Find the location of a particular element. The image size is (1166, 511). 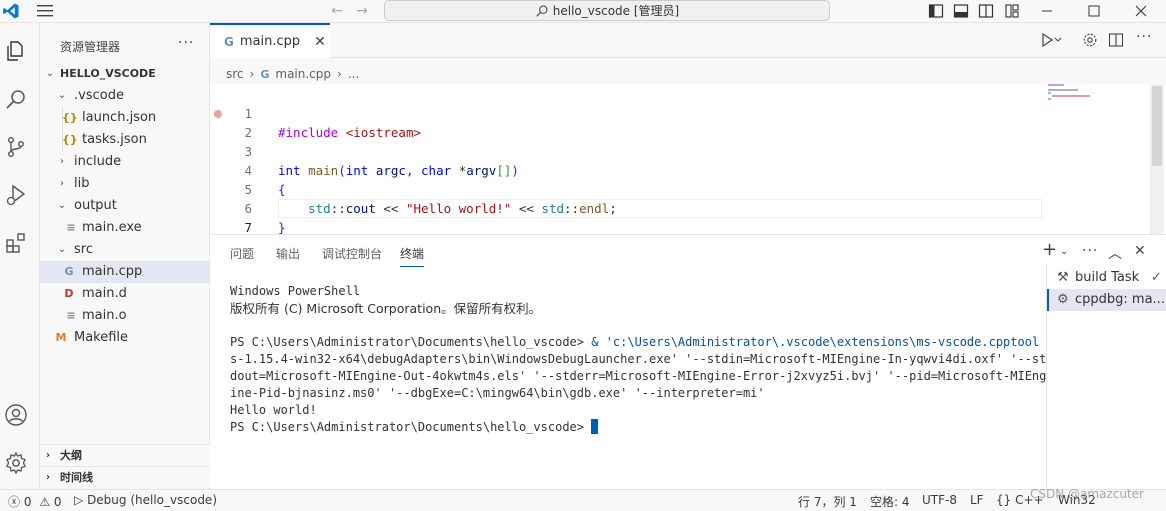

indentation-status: 空格: 4 is located at coordinates (890, 501).